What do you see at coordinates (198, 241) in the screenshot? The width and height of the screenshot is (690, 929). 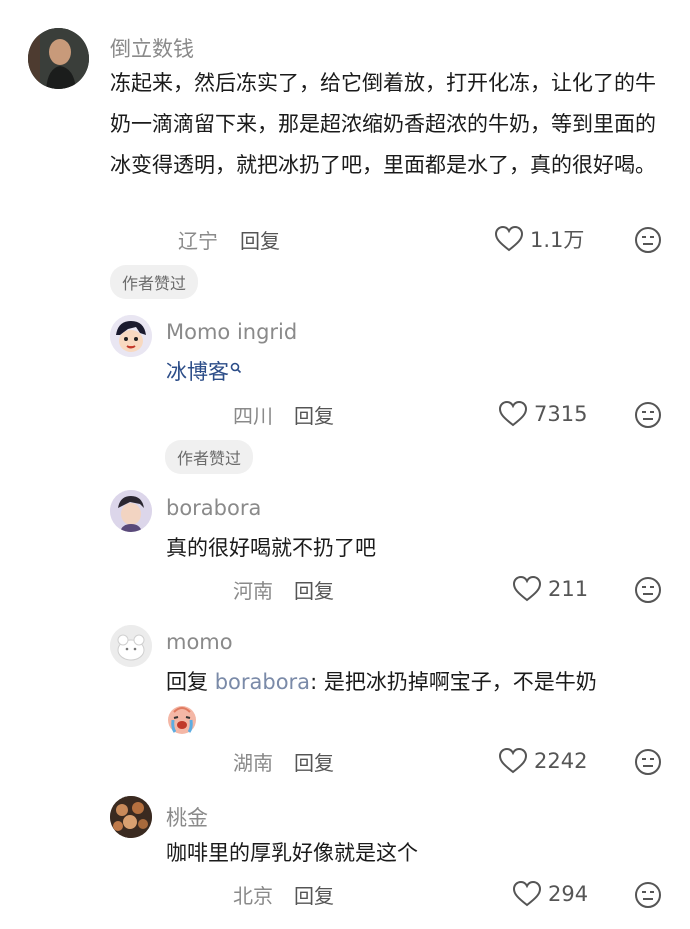 I see `comment-location: 辽宁` at bounding box center [198, 241].